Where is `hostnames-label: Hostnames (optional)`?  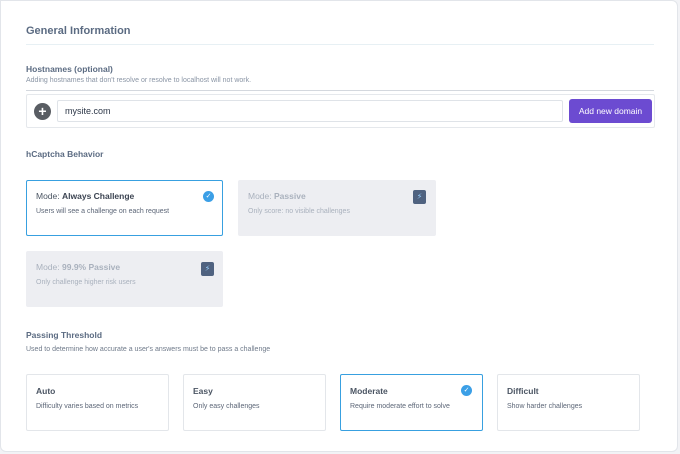 hostnames-label: Hostnames (optional) is located at coordinates (69, 69).